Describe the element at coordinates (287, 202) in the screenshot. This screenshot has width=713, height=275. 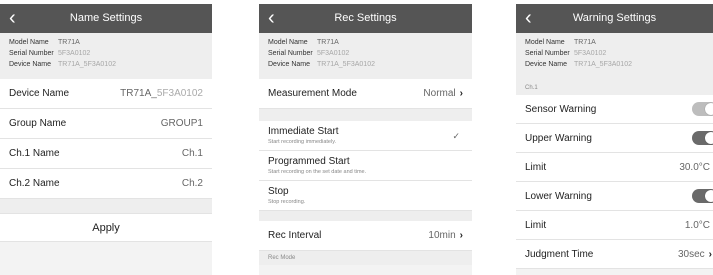
I see `stop-subtitle: Stop recording.` at that location.